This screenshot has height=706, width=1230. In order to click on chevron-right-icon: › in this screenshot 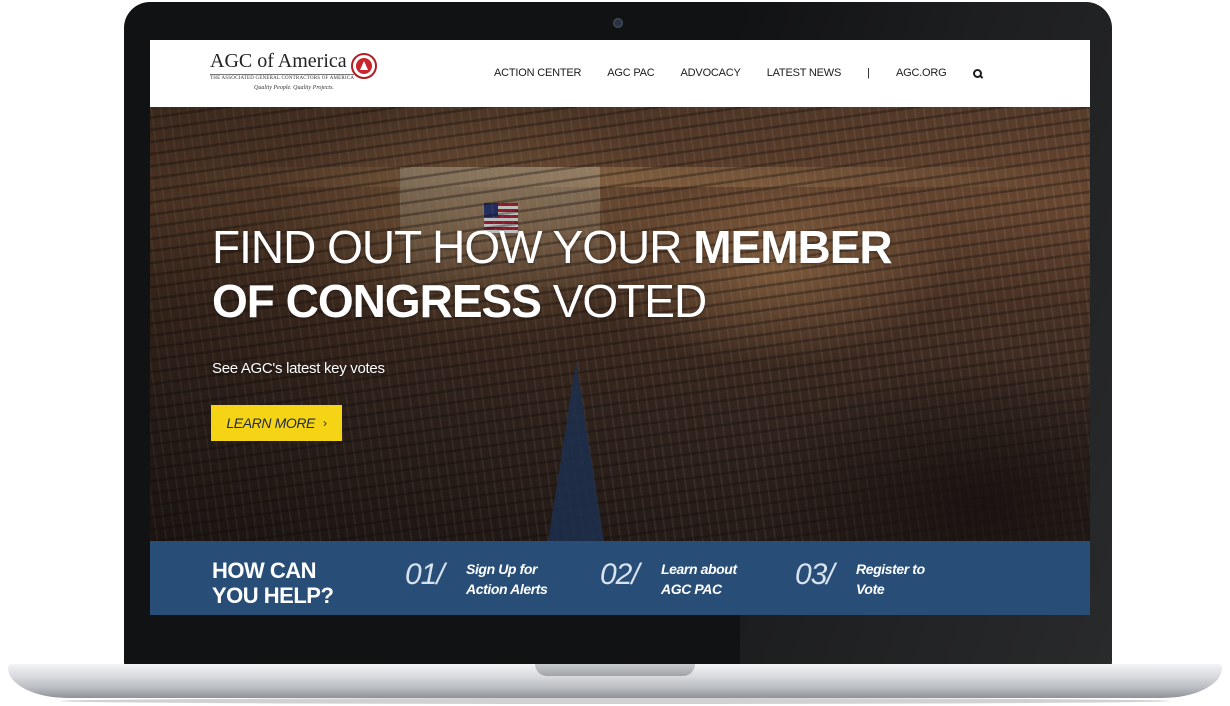, I will do `click(324, 423)`.